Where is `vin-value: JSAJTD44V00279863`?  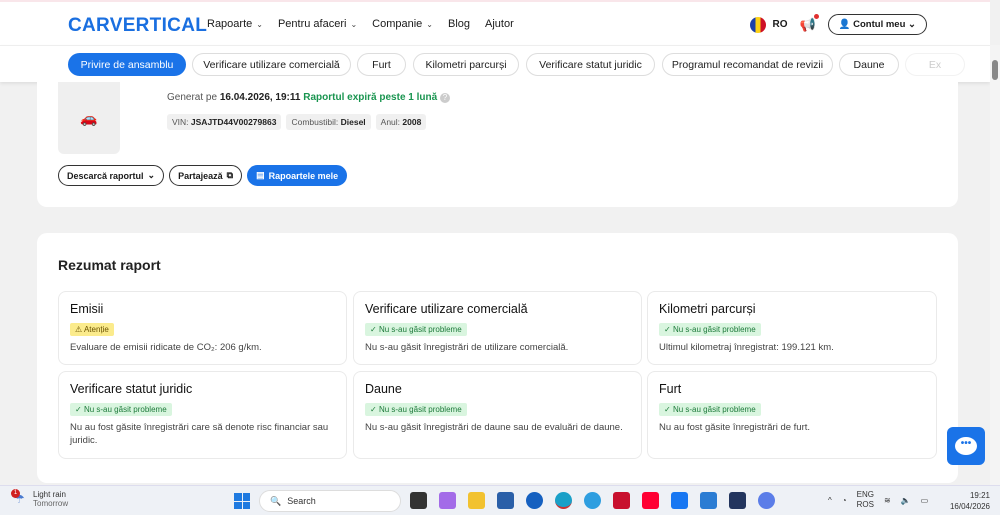
vin-value: JSAJTD44V00279863 is located at coordinates (233, 122).